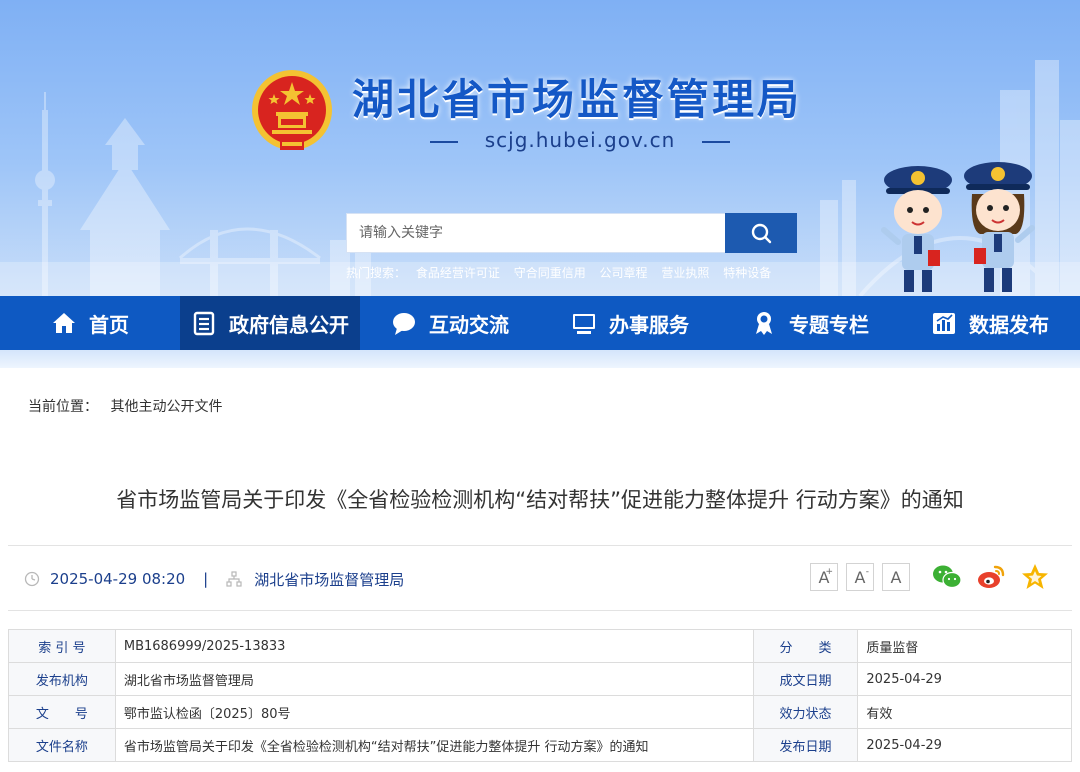 The height and width of the screenshot is (772, 1080). I want to click on table-label: 文件名称, so click(62, 745).